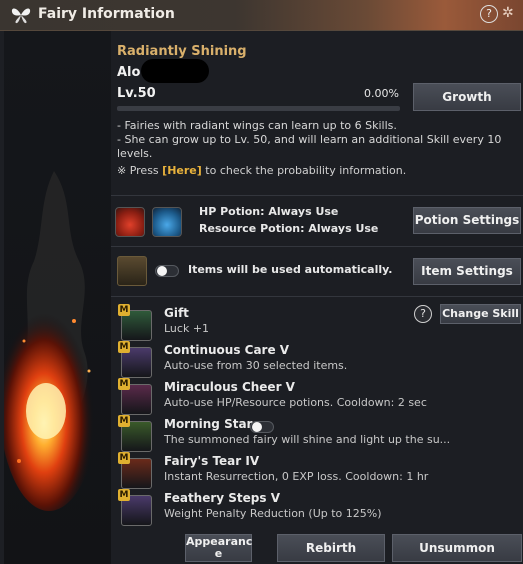 This screenshot has width=523, height=564. Describe the element at coordinates (21, 16) in the screenshot. I see `butterfly-icon` at that location.